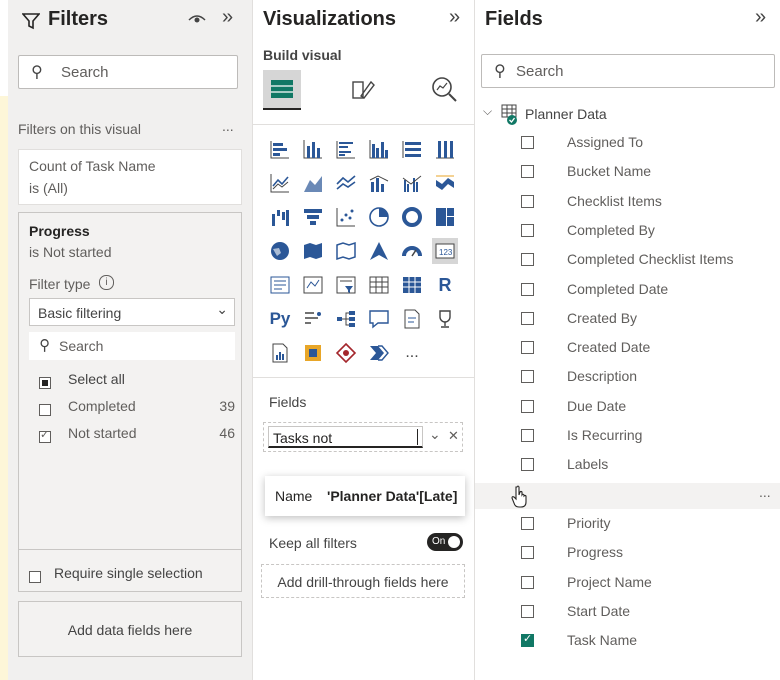  What do you see at coordinates (363, 92) in the screenshot?
I see `format-visual-tab` at bounding box center [363, 92].